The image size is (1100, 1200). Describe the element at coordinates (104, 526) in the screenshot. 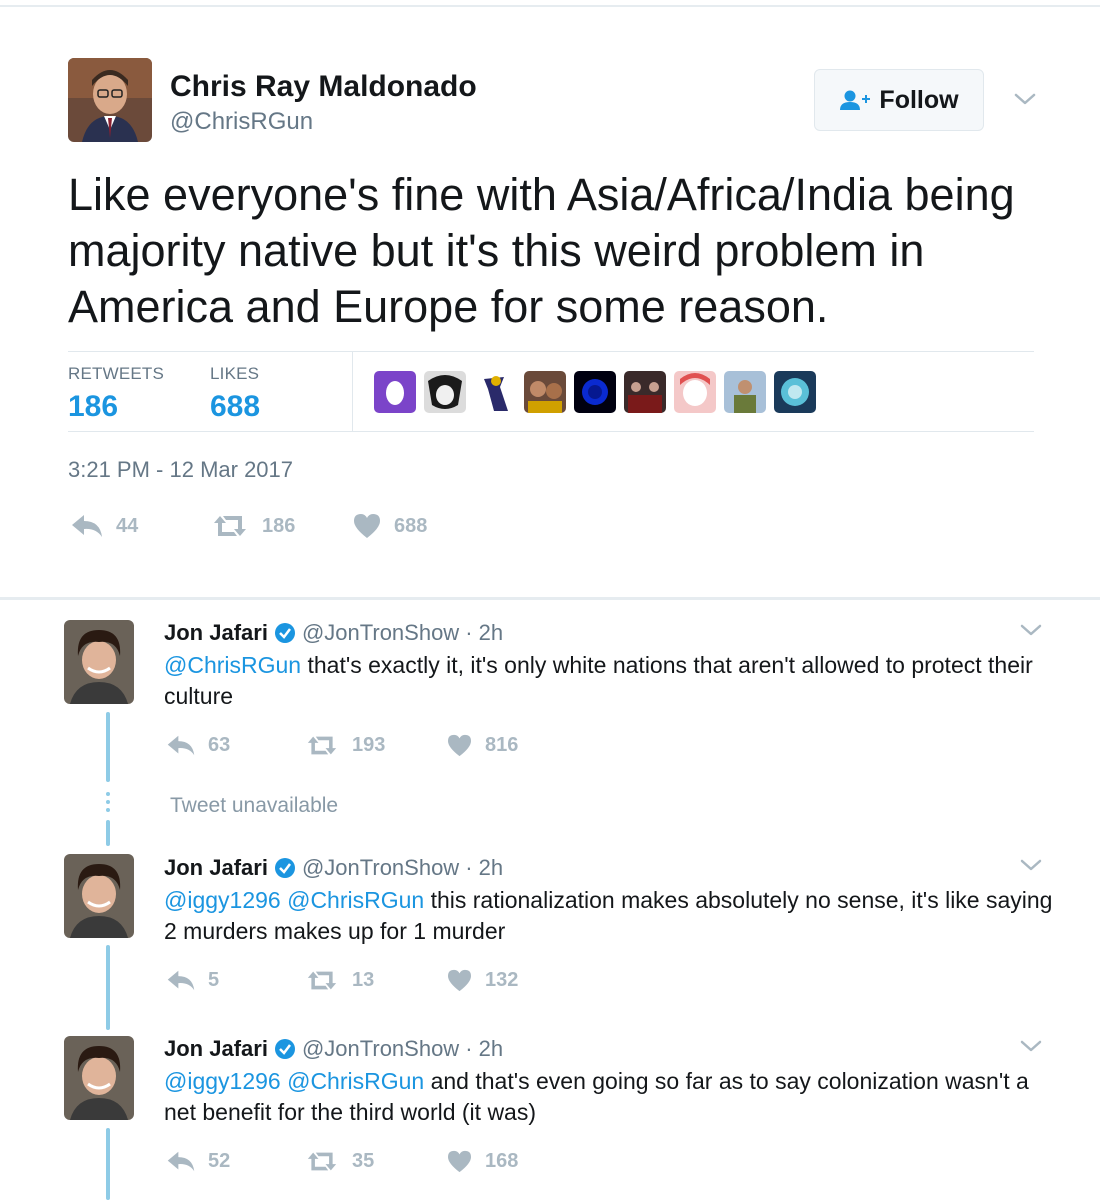

I see `reply-action: 44` at that location.